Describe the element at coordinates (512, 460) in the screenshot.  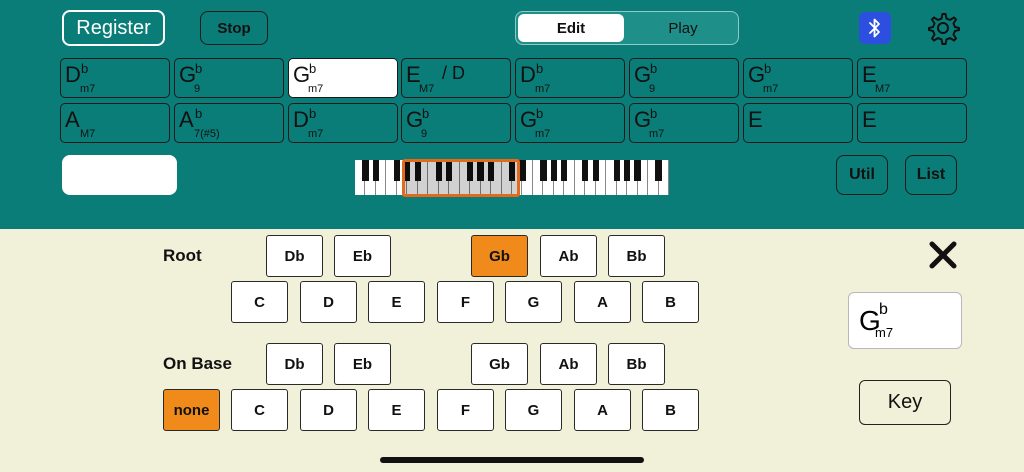
I see `home-indicator` at that location.